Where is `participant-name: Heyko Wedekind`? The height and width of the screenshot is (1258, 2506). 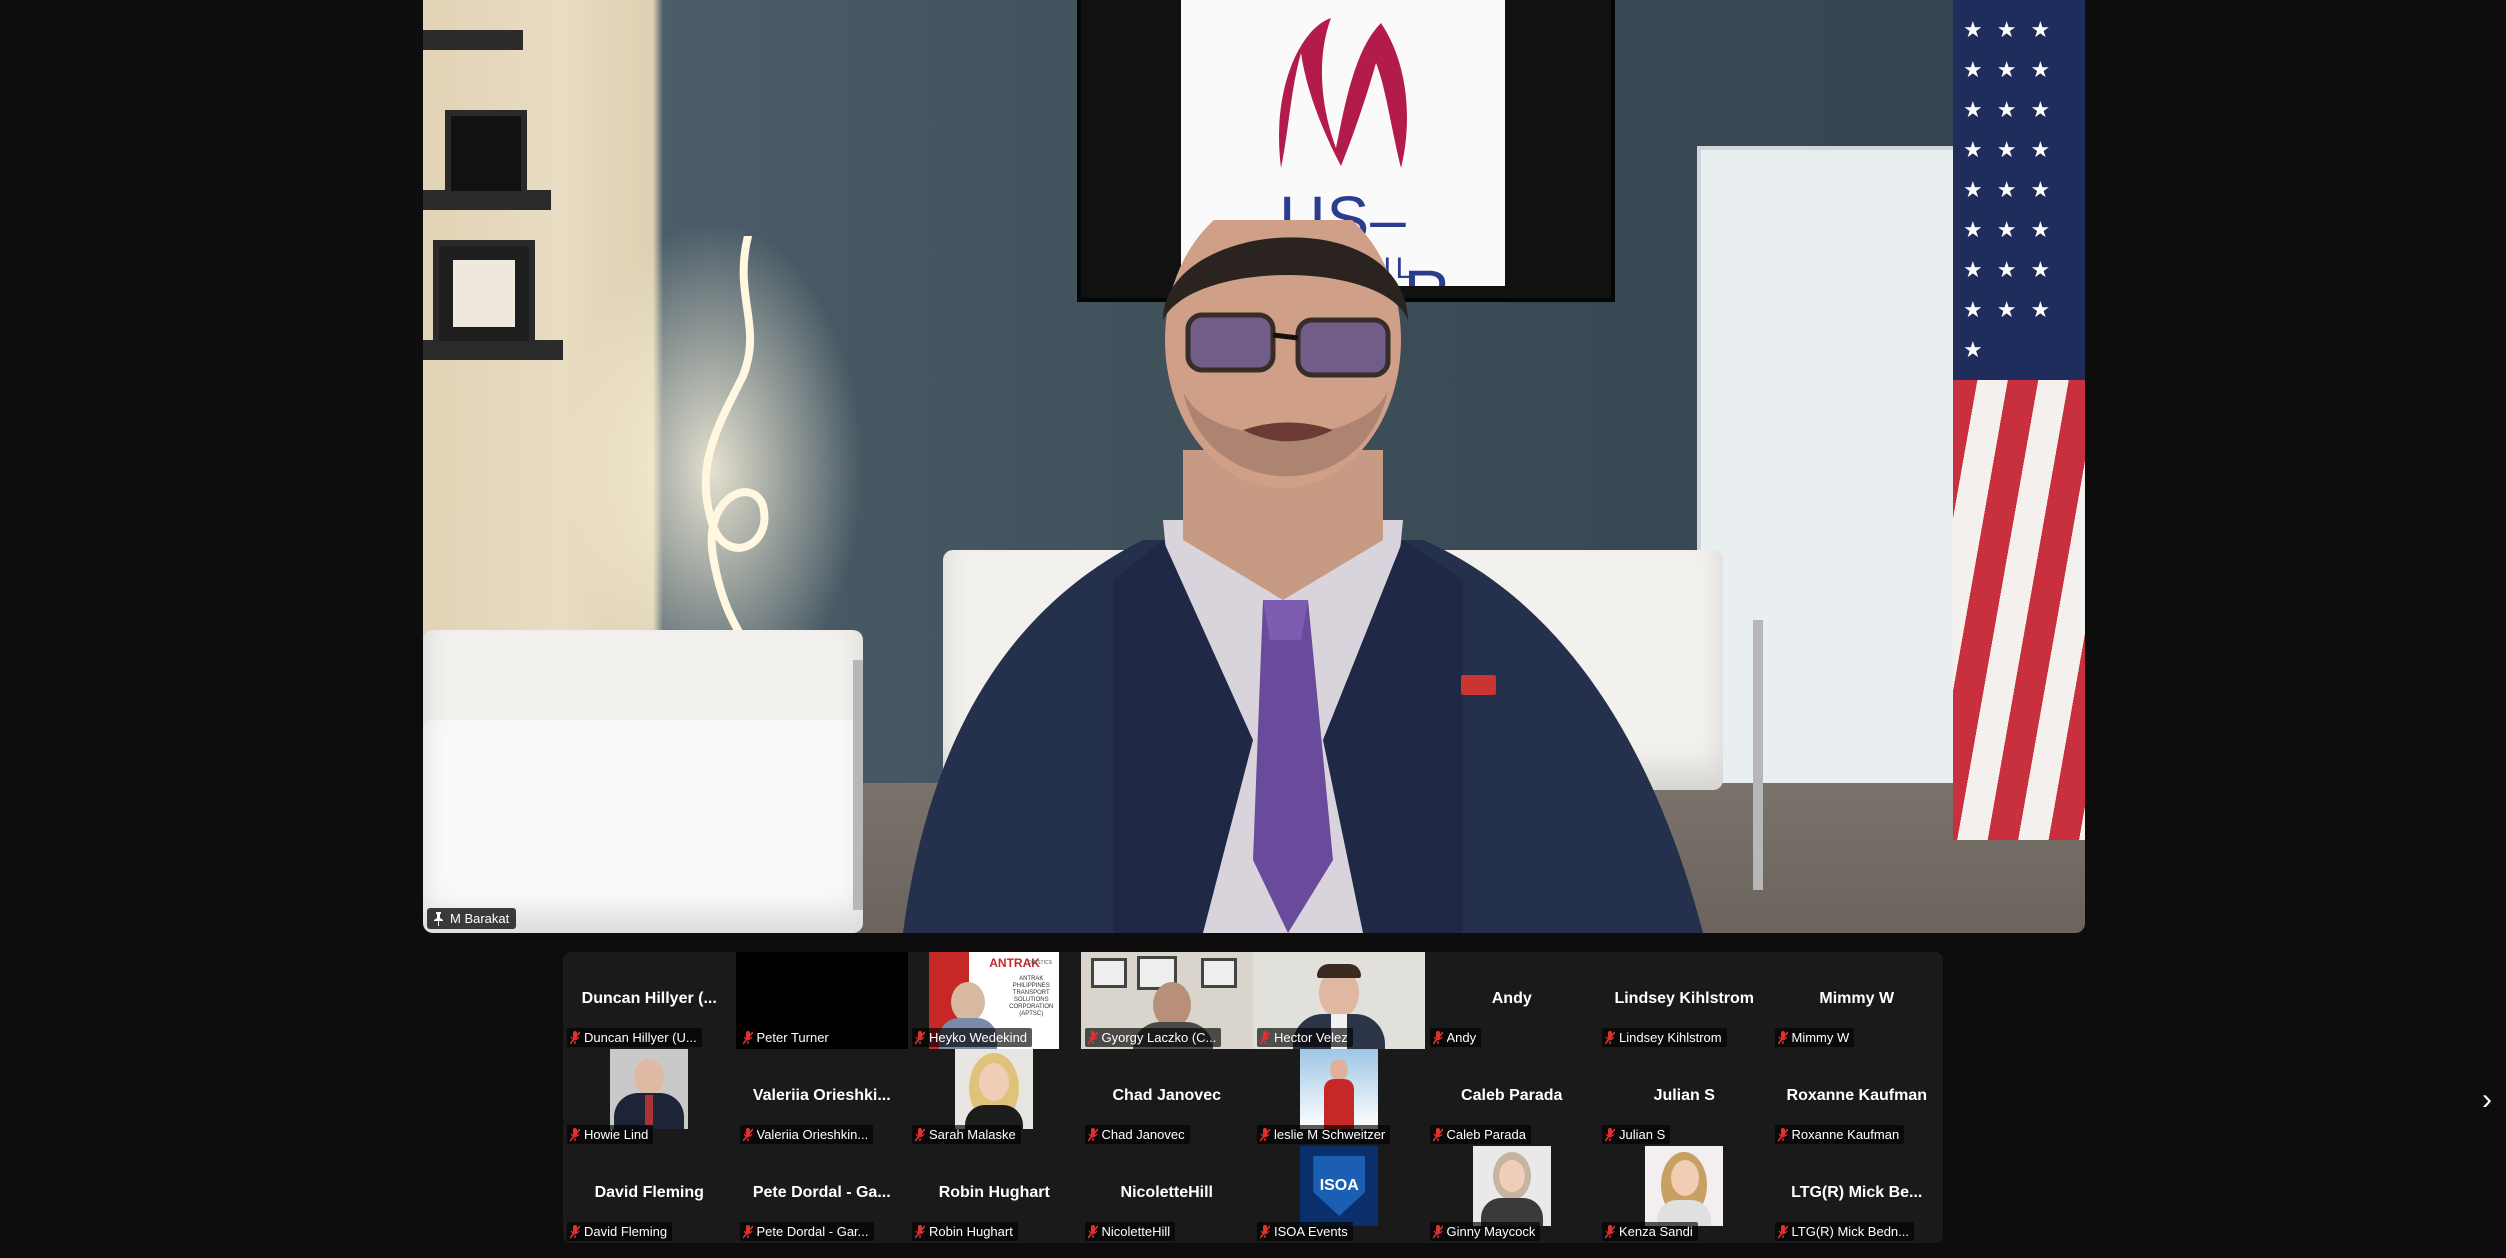
participant-name: Heyko Wedekind is located at coordinates (978, 1037).